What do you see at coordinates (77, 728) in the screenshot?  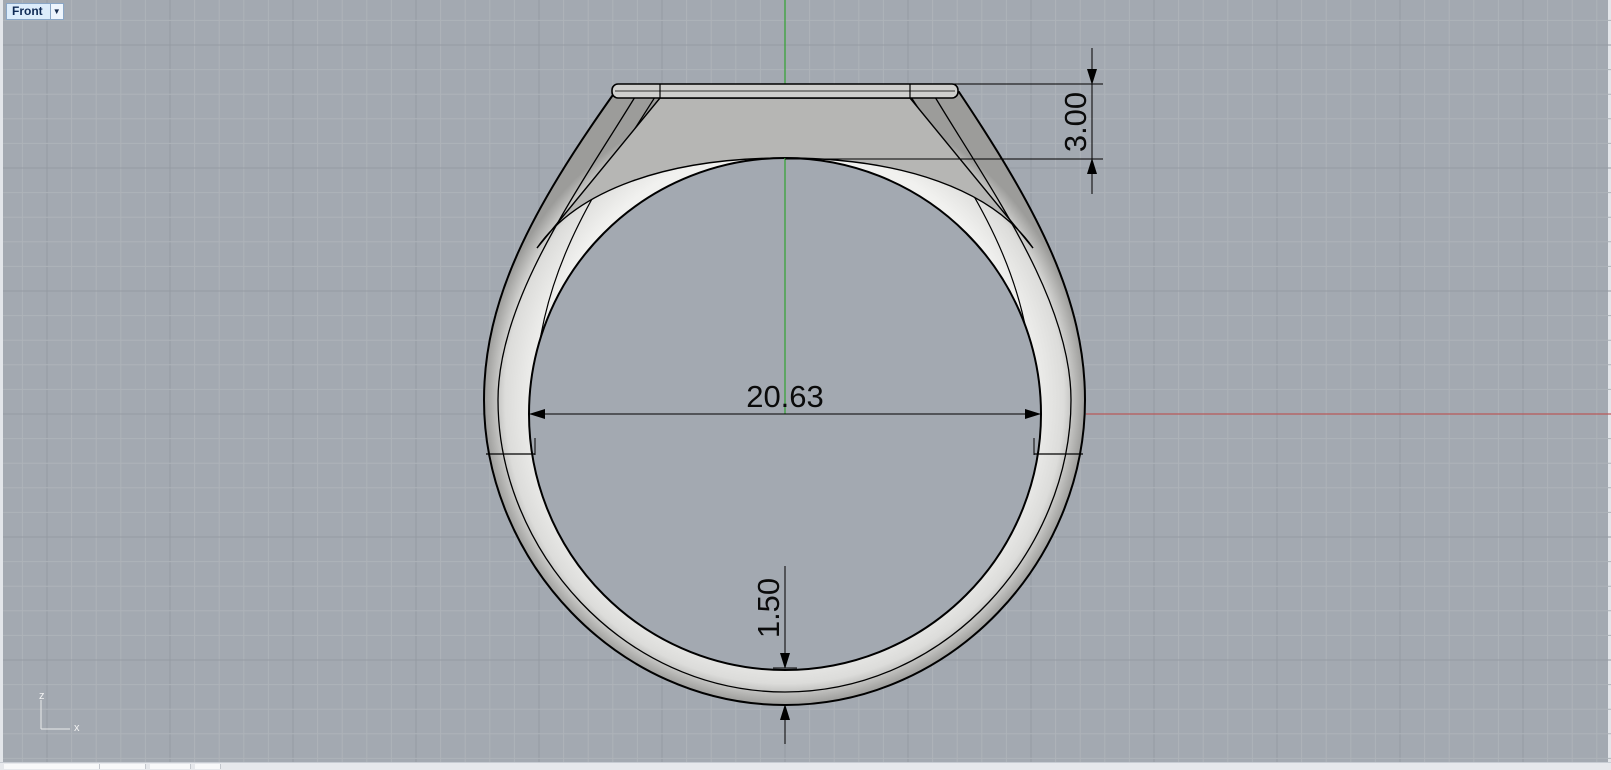 I see `axis-widget-x-label: x` at bounding box center [77, 728].